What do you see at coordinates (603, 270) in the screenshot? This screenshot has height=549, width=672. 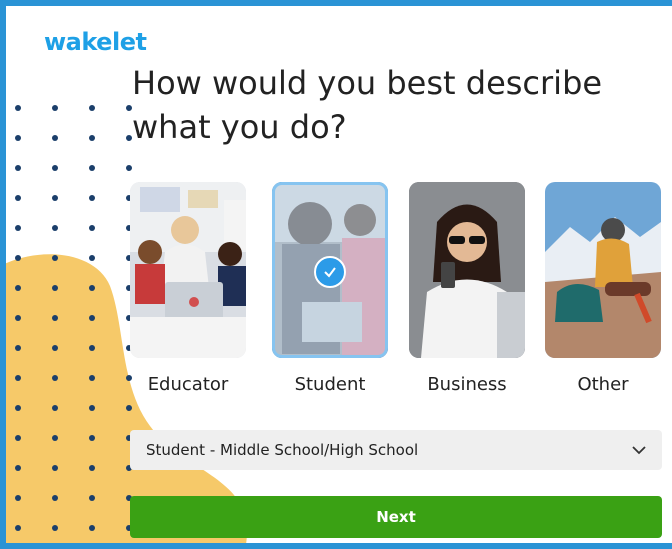 I see `hiker-on-mountain-photo` at bounding box center [603, 270].